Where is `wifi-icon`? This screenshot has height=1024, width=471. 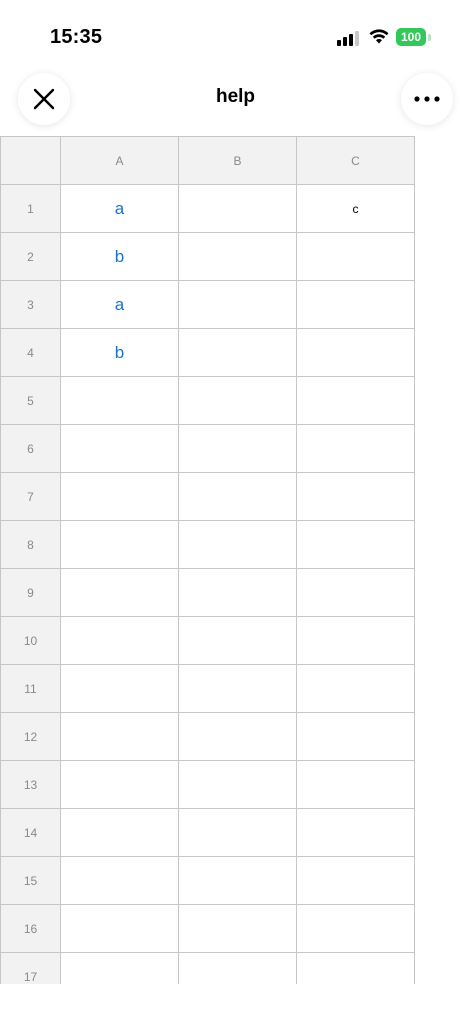 wifi-icon is located at coordinates (379, 36).